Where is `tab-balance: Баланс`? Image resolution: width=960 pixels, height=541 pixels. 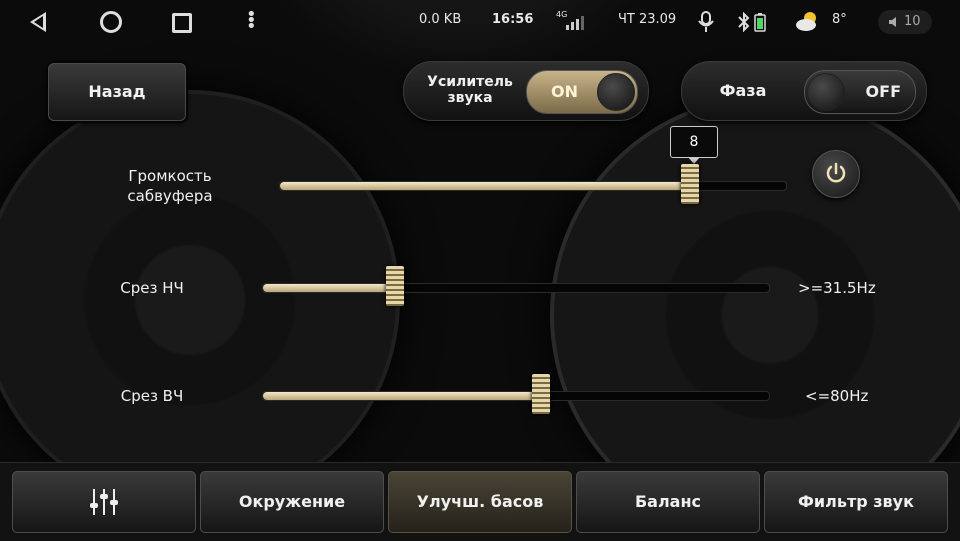
tab-balance: Баланс is located at coordinates (668, 502).